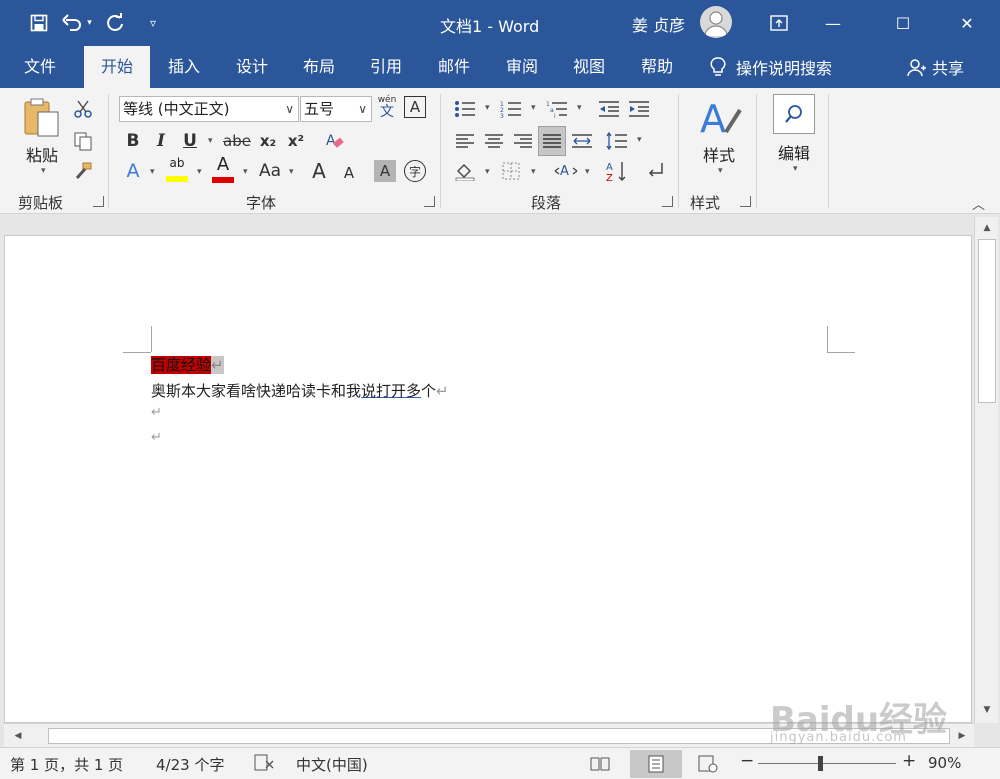 This screenshot has height=779, width=1000. What do you see at coordinates (967, 23) in the screenshot?
I see `close-button: ✕` at bounding box center [967, 23].